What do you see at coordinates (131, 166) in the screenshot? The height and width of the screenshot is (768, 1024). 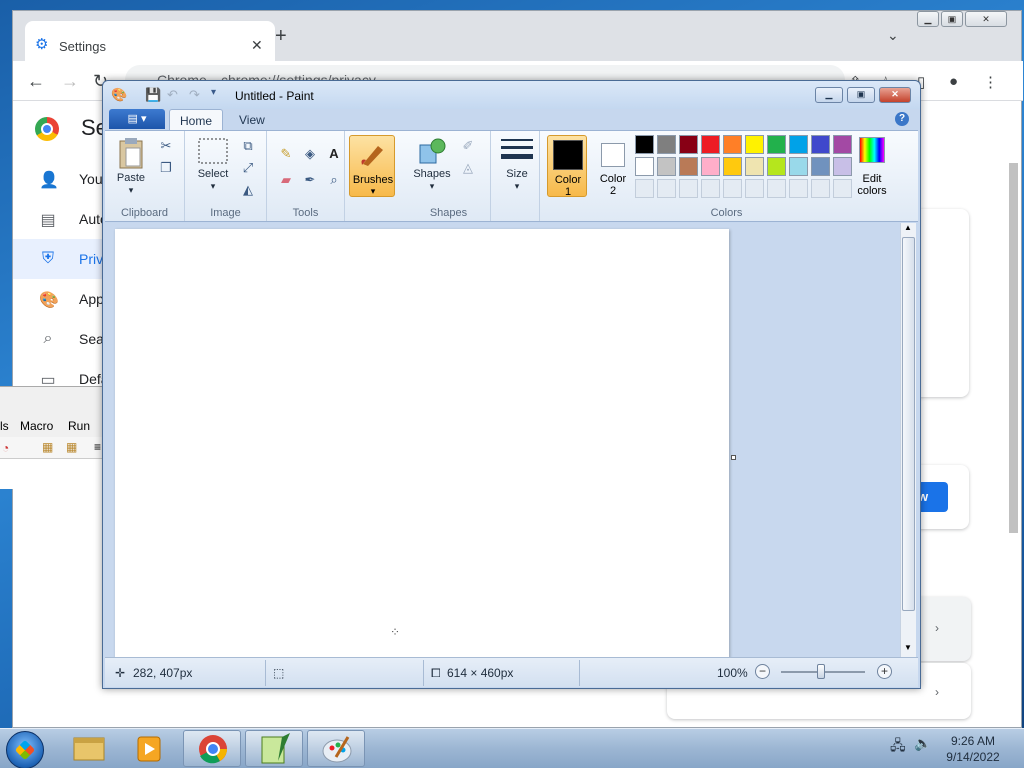 I see `paste-button: Paste ▾` at bounding box center [131, 166].